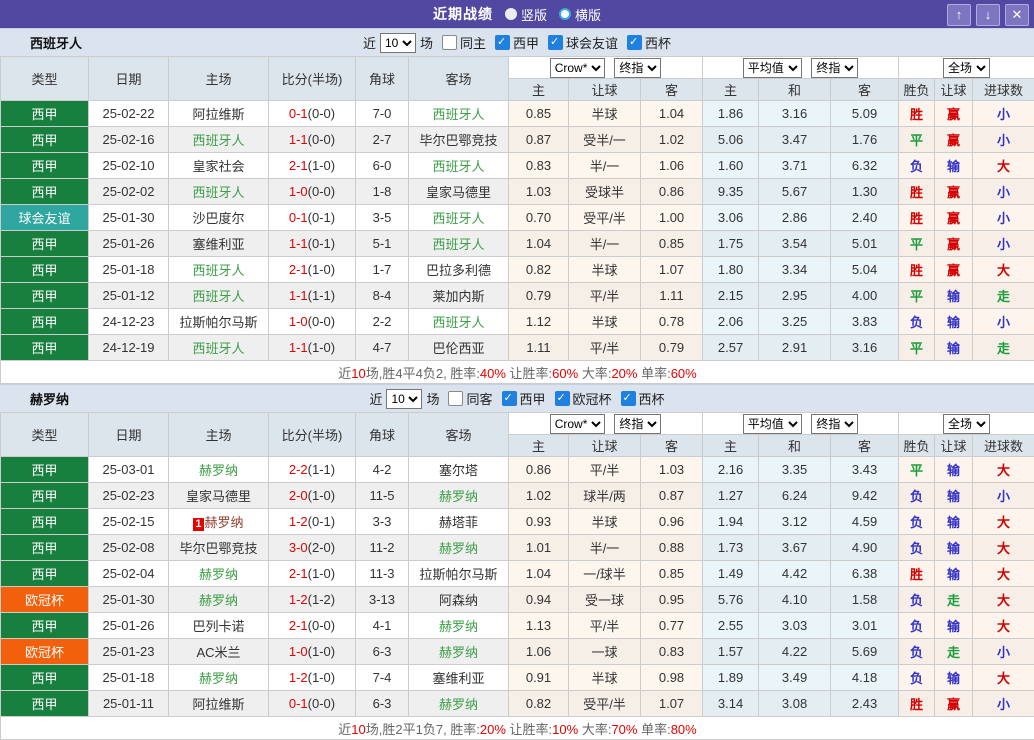 Image resolution: width=1034 pixels, height=740 pixels. Describe the element at coordinates (459, 79) in the screenshot. I see `col-header-away: 客场` at that location.